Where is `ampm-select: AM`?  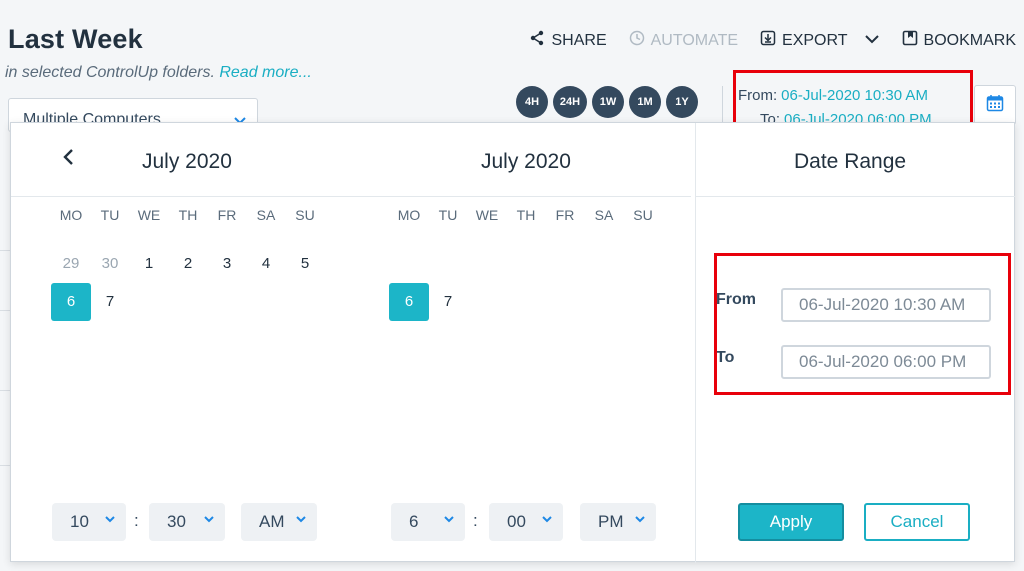
ampm-select: AM is located at coordinates (279, 522).